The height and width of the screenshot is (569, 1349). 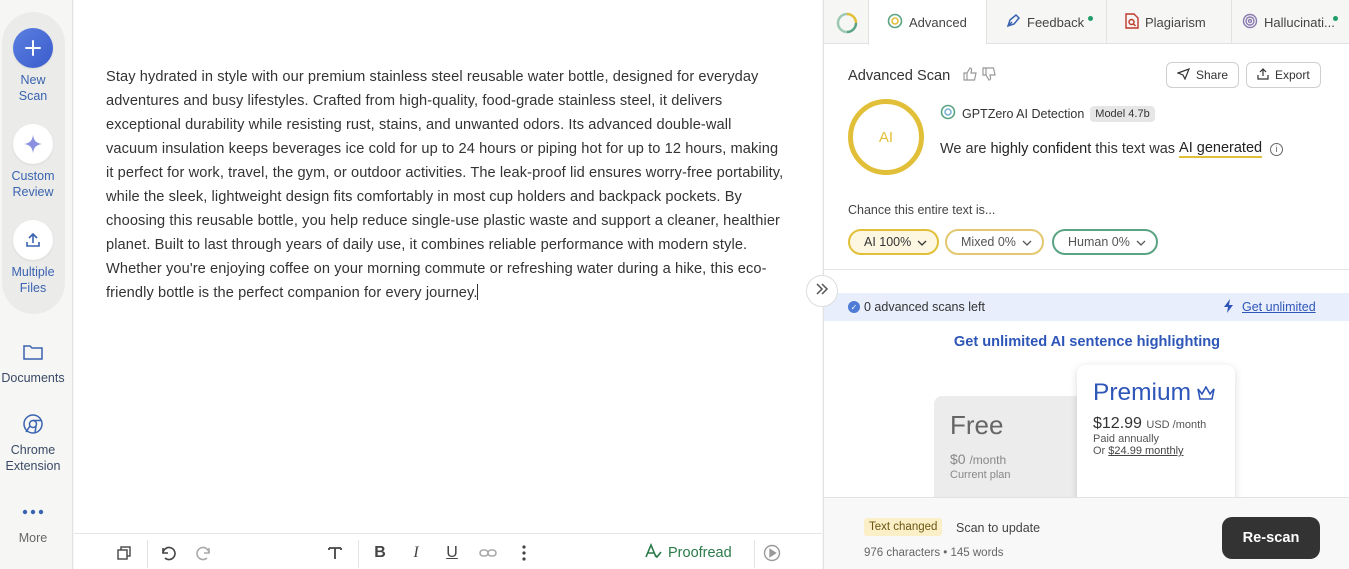 I want to click on editor-toolbar: B I U Proofread, so click(x=448, y=551).